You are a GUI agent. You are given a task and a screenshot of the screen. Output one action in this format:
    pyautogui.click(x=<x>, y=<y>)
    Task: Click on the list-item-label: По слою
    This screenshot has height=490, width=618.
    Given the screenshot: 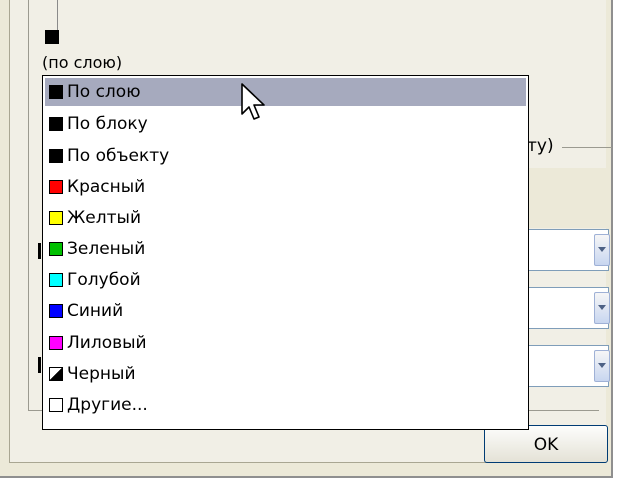 What is the action you would take?
    pyautogui.click(x=104, y=92)
    